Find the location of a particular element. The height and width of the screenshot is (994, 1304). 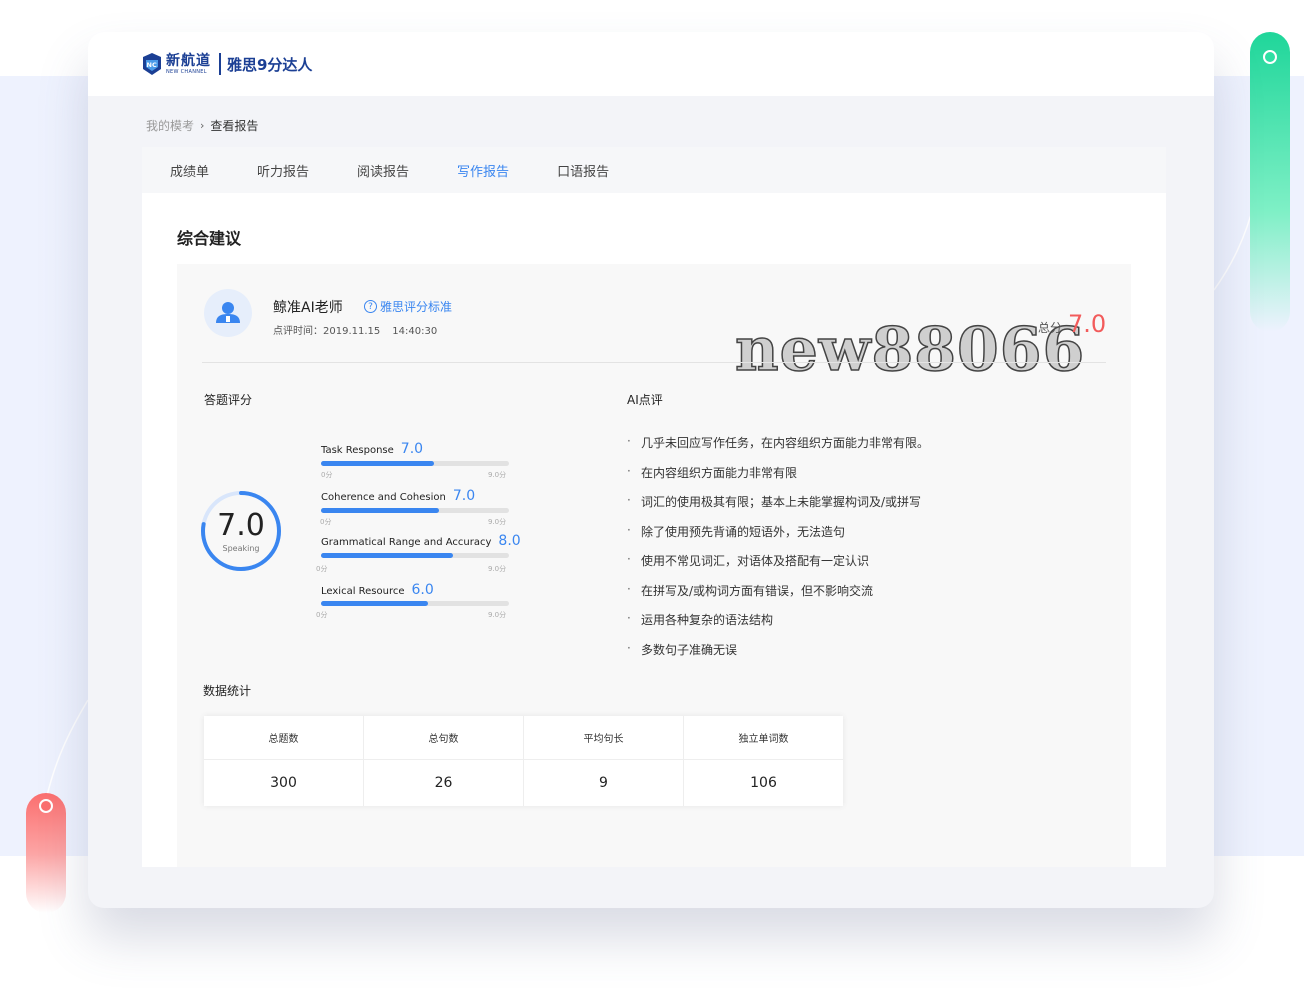

stat-column: 总句数 26 is located at coordinates (444, 761).